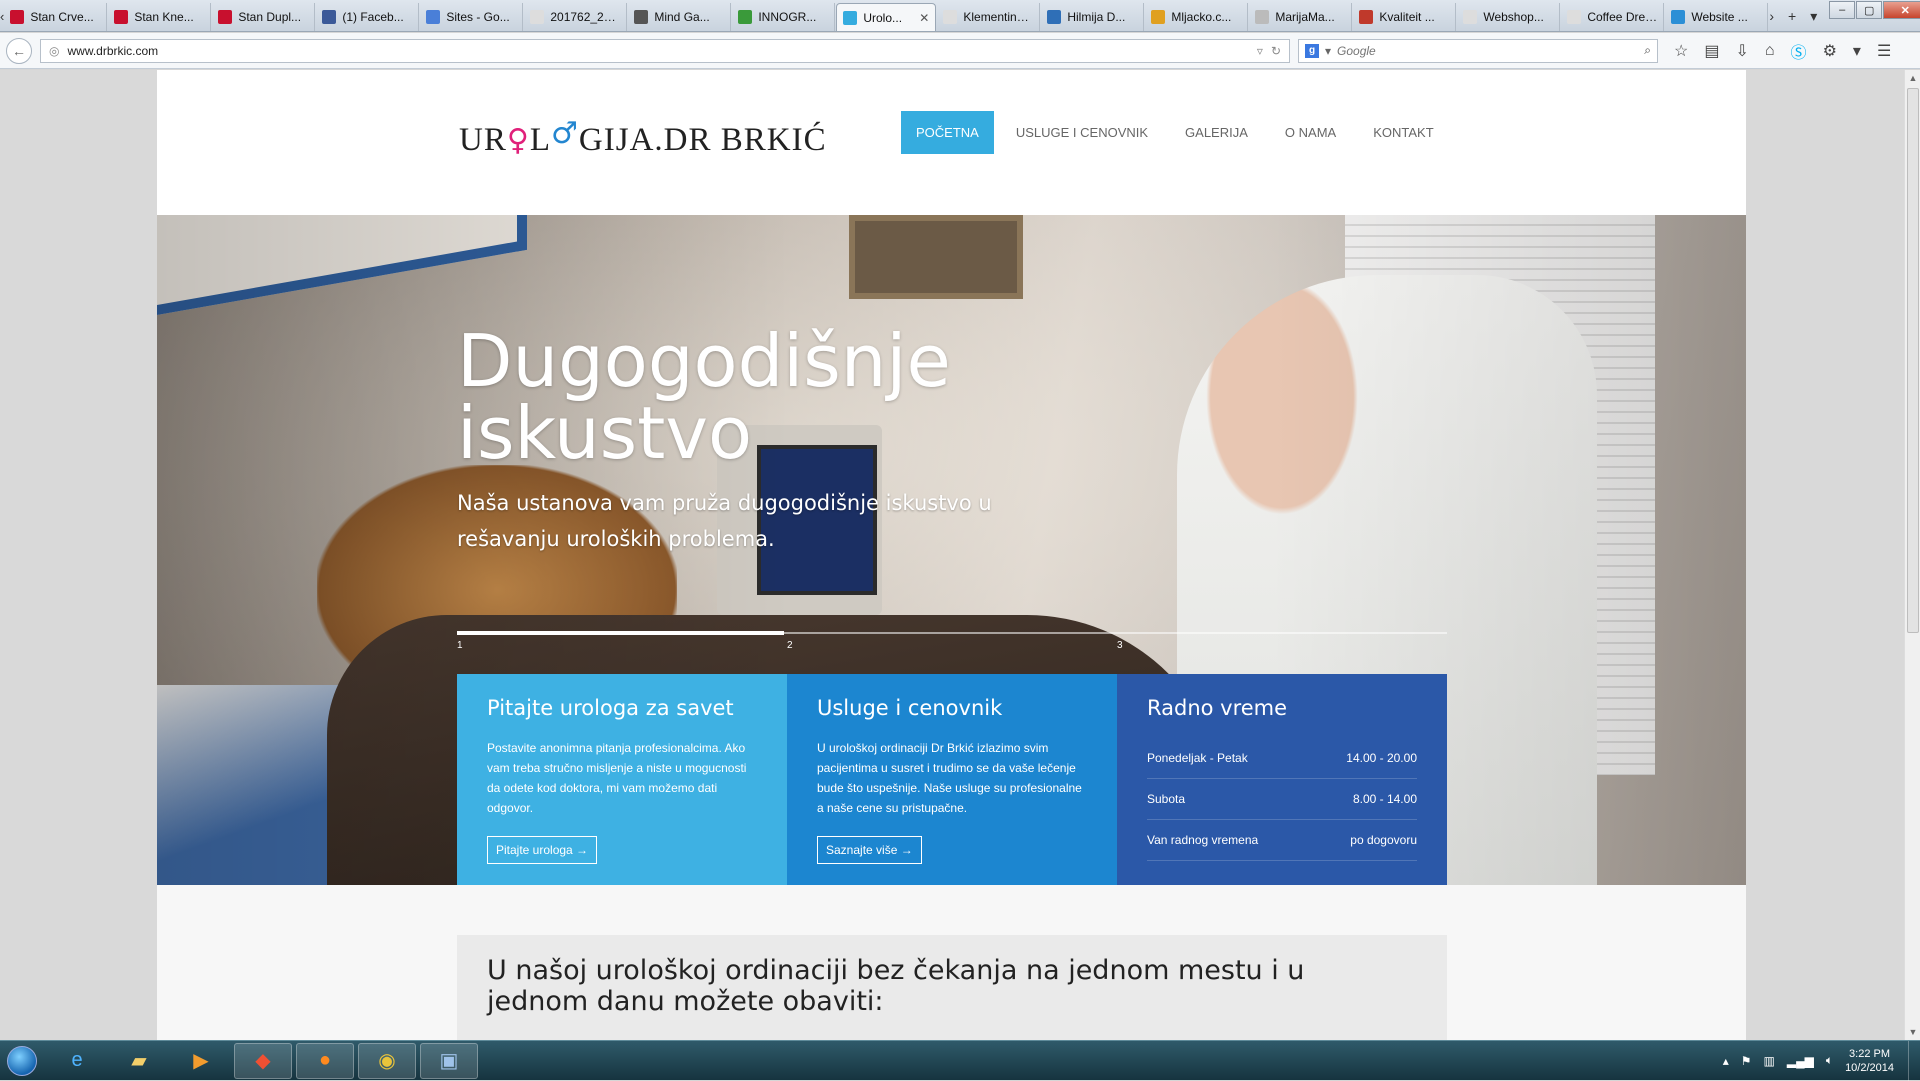  I want to click on media-player-icon: ▶, so click(201, 1061).